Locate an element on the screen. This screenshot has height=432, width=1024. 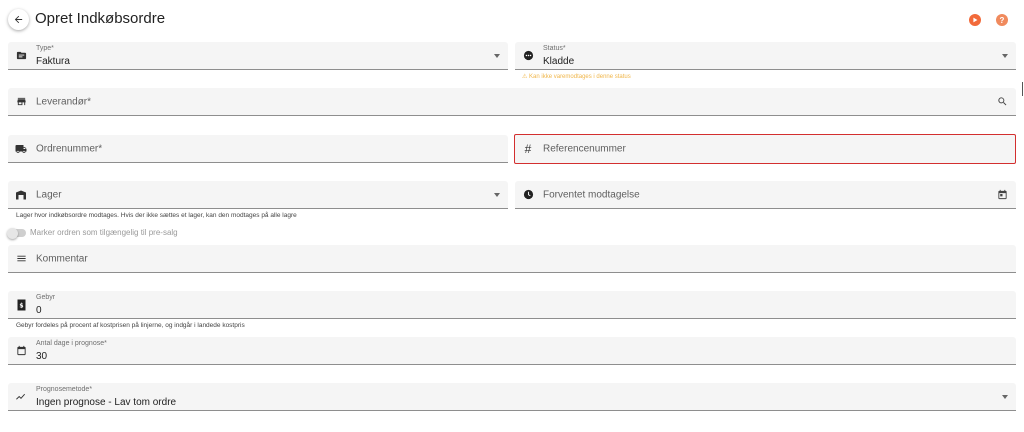
dots-circle-icon is located at coordinates (528, 56).